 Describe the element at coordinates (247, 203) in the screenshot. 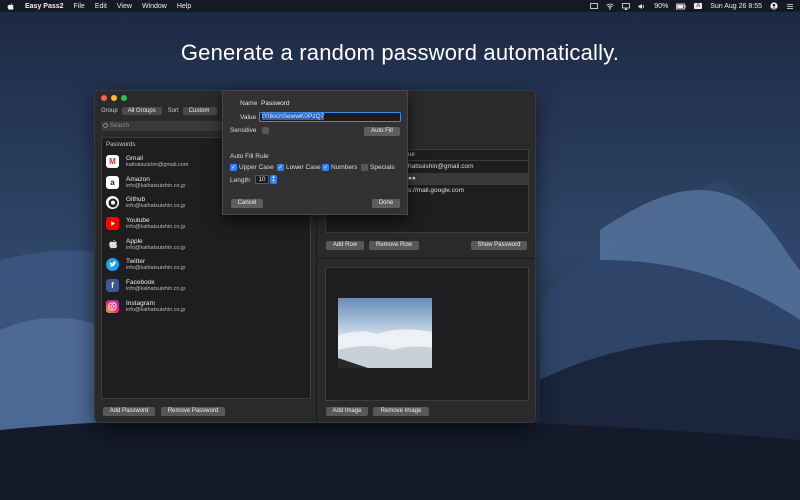

I see `cancel-button: Cancel` at that location.